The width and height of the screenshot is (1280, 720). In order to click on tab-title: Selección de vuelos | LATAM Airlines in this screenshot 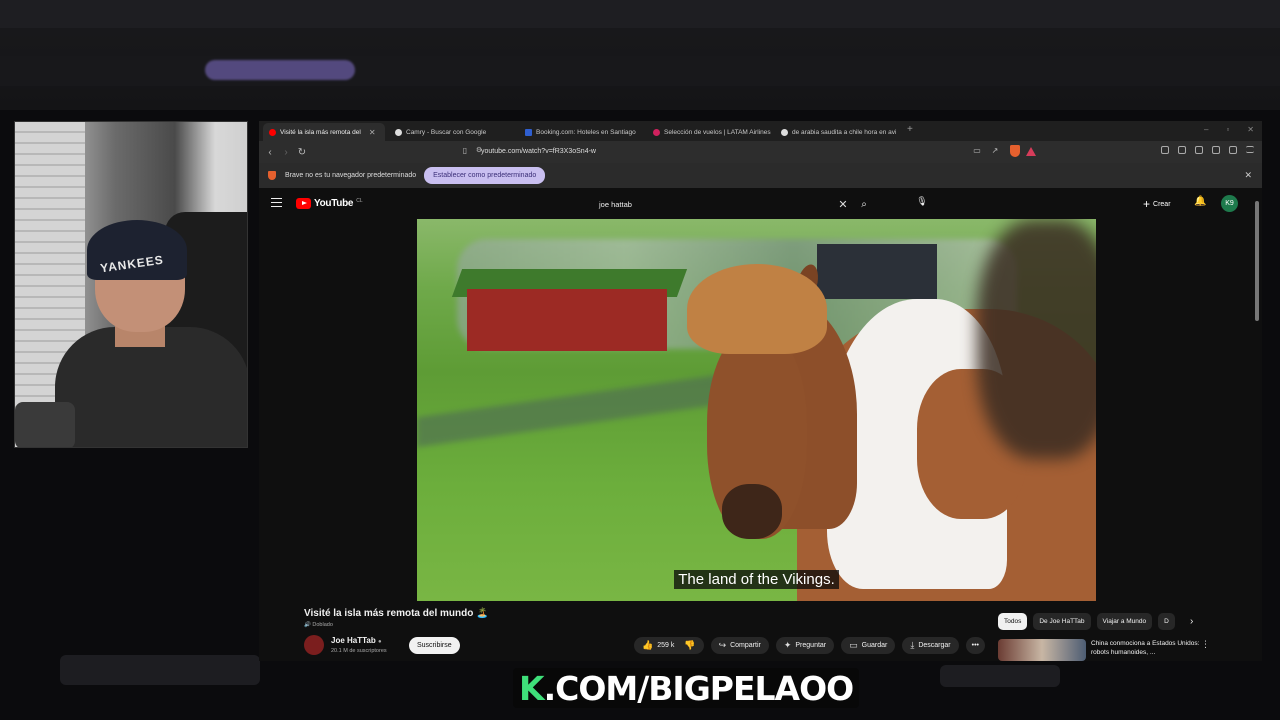, I will do `click(717, 132)`.